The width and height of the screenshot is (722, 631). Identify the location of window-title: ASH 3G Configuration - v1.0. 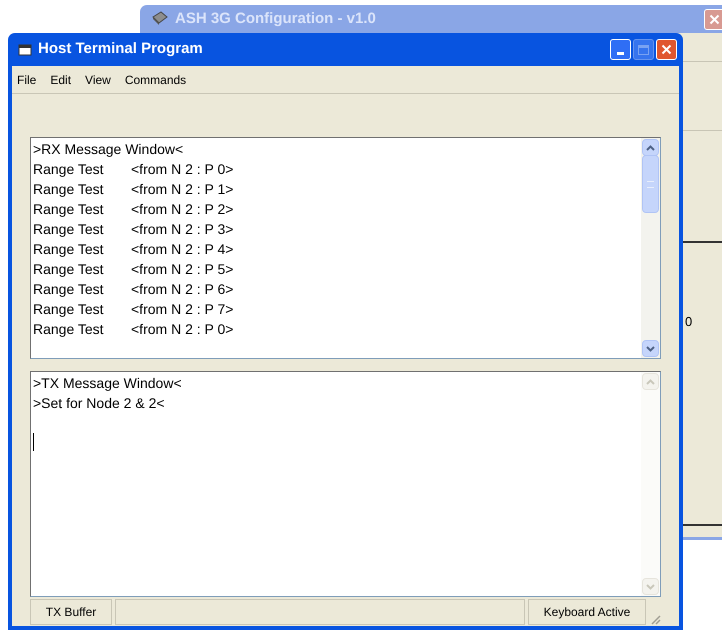
(275, 18).